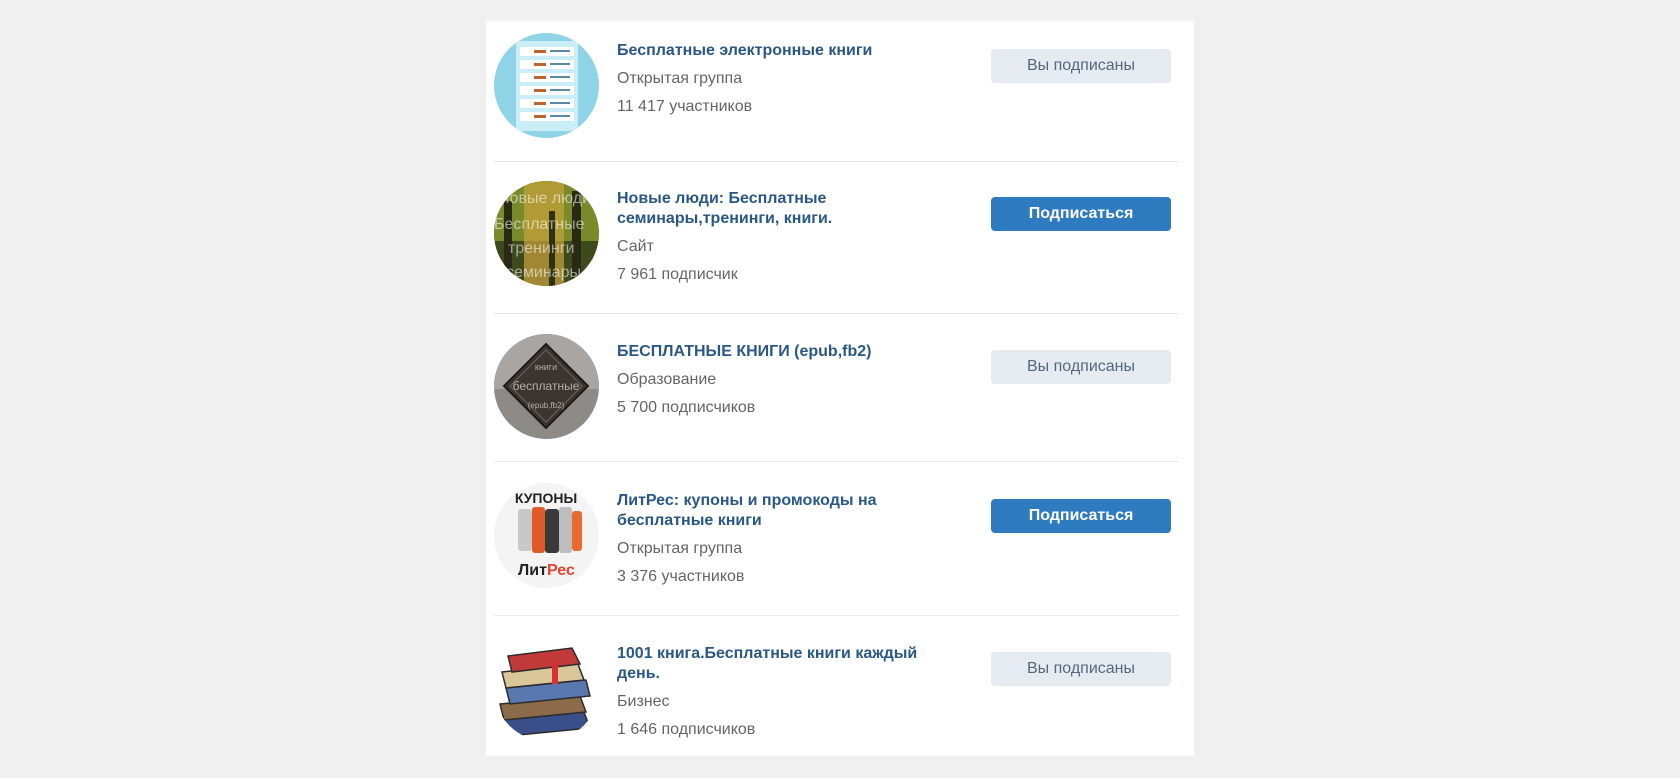 This screenshot has height=778, width=1680. What do you see at coordinates (546, 688) in the screenshot?
I see `book-stack-avatar` at bounding box center [546, 688].